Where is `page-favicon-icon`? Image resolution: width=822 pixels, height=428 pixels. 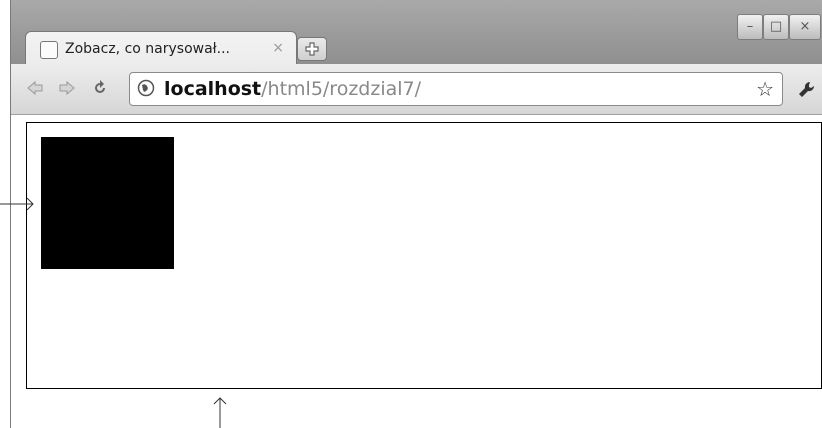 page-favicon-icon is located at coordinates (49, 50).